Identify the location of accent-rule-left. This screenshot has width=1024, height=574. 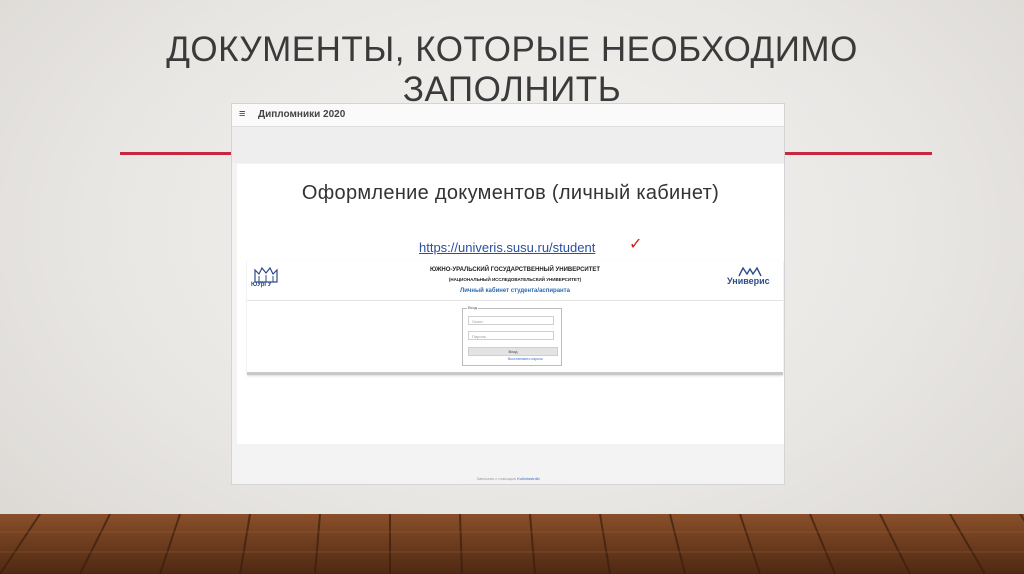
(176, 153).